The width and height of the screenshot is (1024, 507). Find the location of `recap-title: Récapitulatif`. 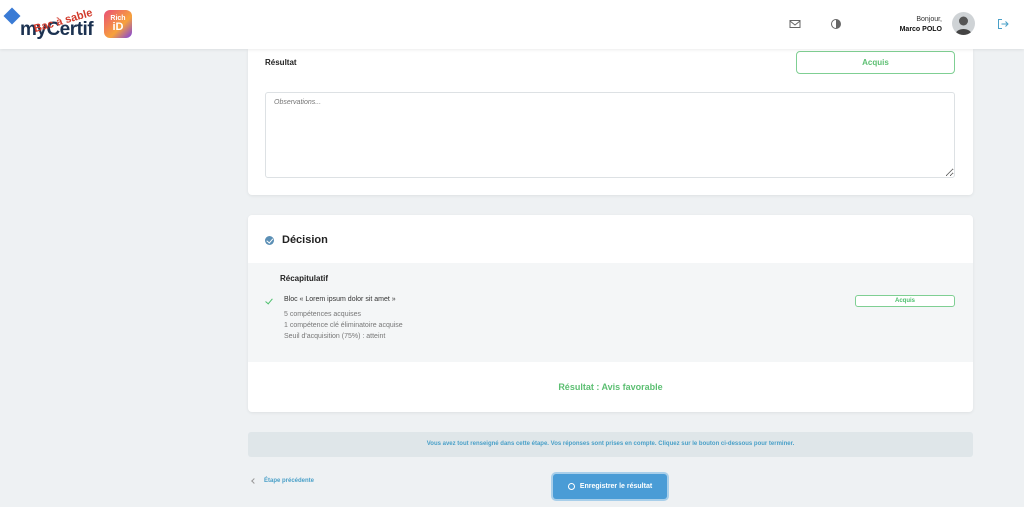

recap-title: Récapitulatif is located at coordinates (304, 278).